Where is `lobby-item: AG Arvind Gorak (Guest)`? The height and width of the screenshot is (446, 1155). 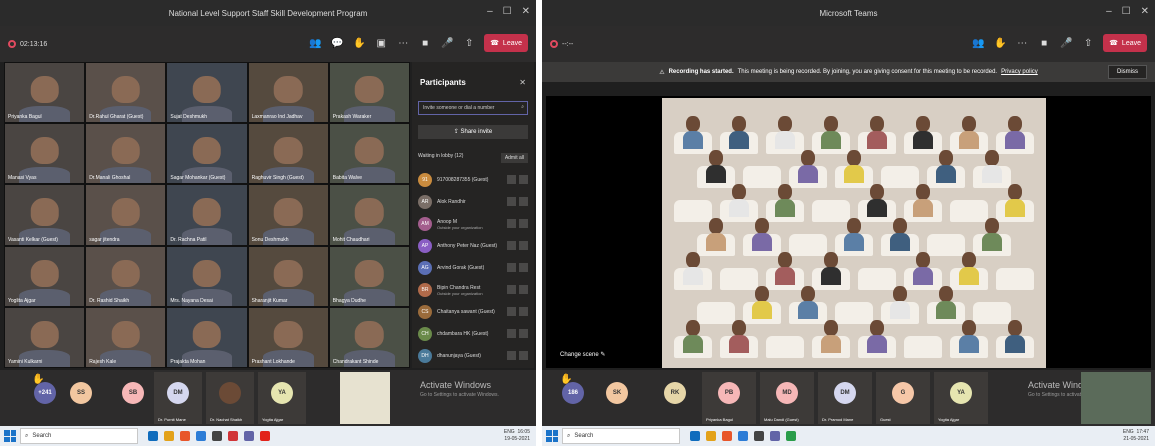
lobby-item: AG Arvind Gorak (Guest) is located at coordinates (473, 268).